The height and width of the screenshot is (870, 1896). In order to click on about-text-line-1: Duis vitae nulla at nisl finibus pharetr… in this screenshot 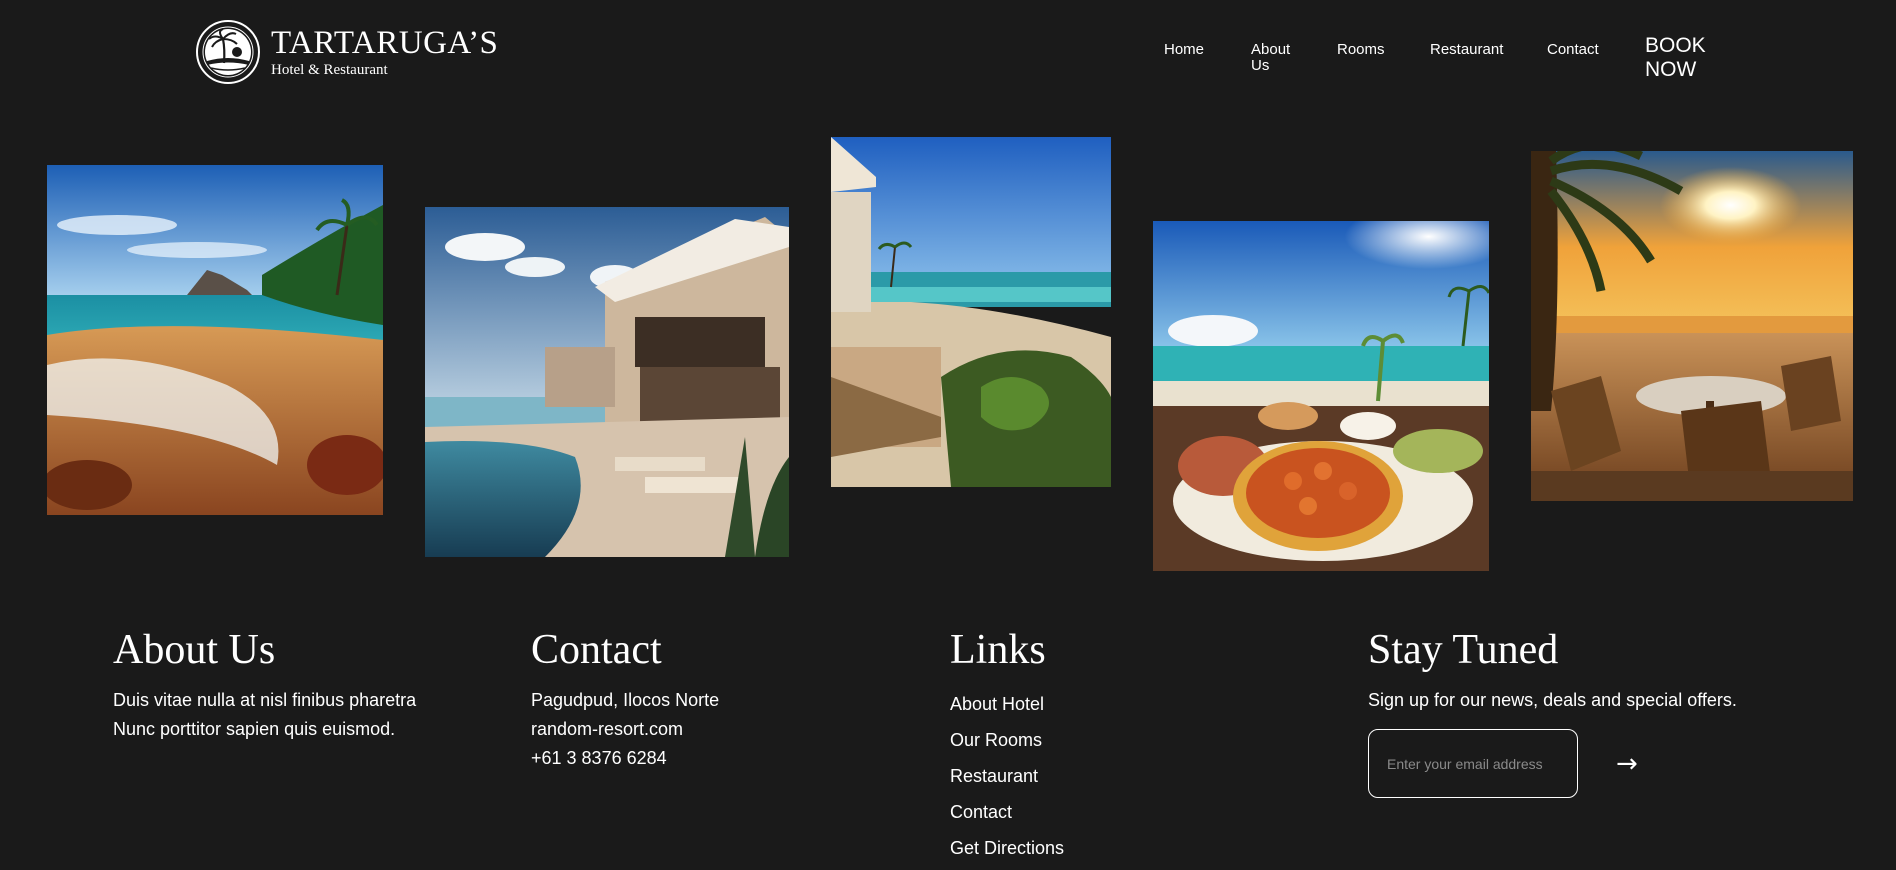, I will do `click(265, 700)`.